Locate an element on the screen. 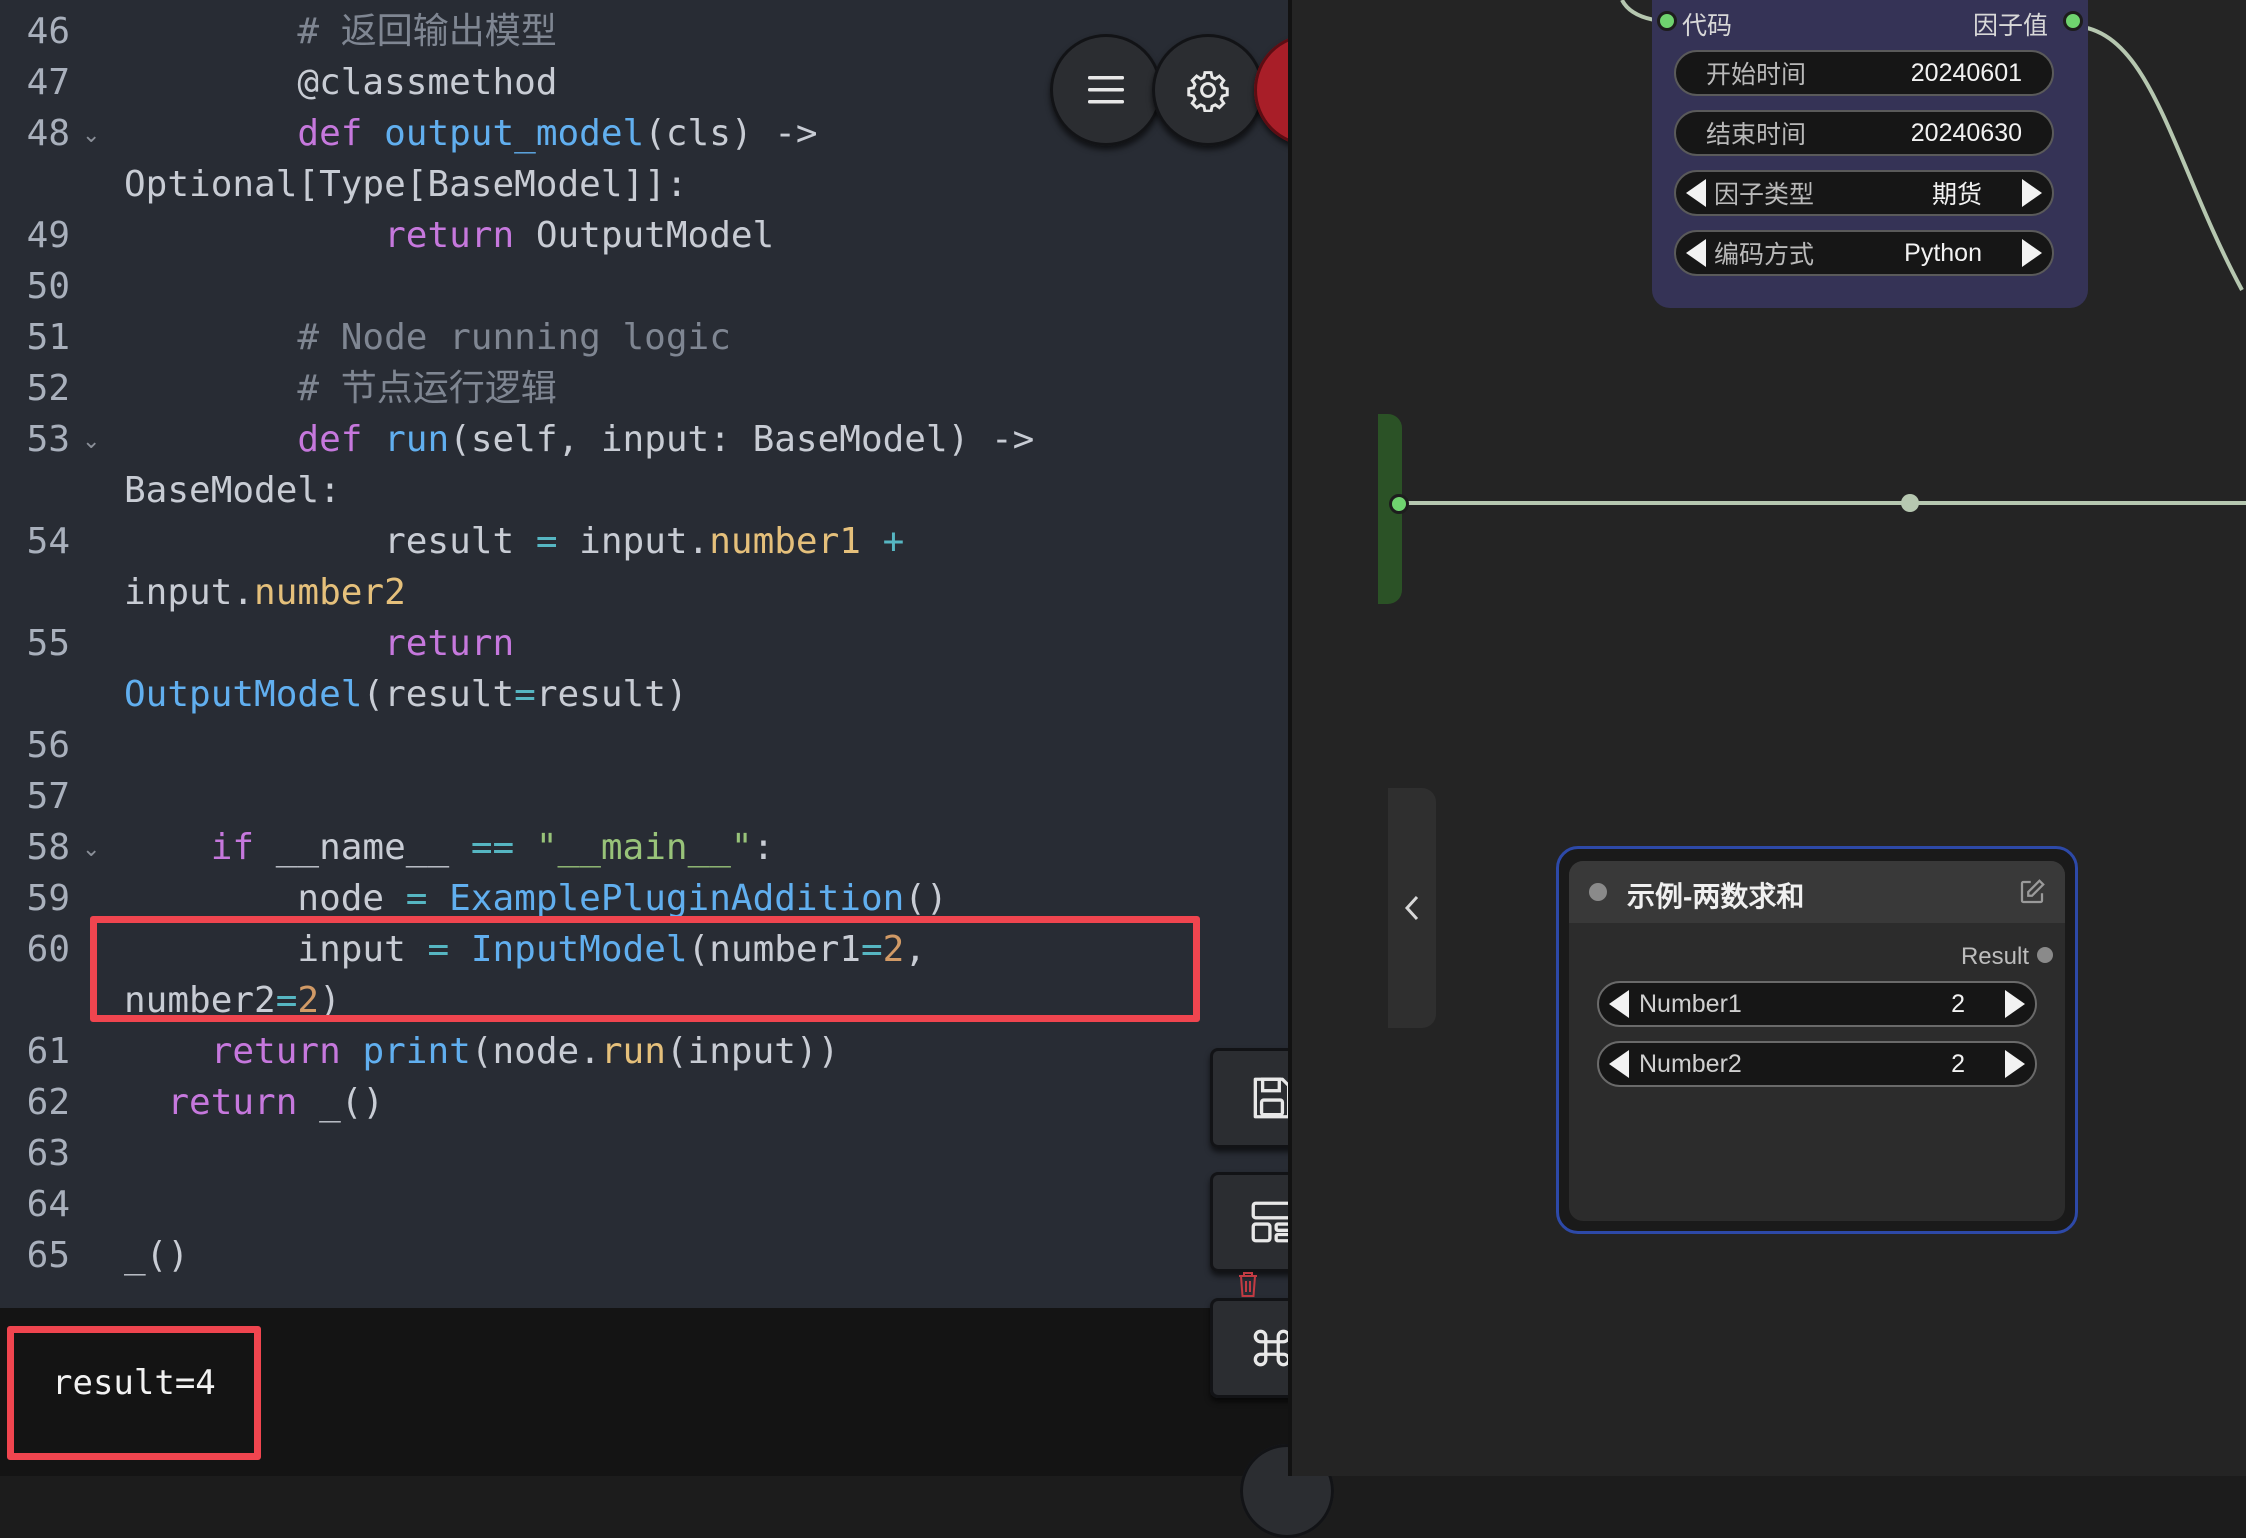  code-text: # Node running logic is located at coordinates (427, 337).